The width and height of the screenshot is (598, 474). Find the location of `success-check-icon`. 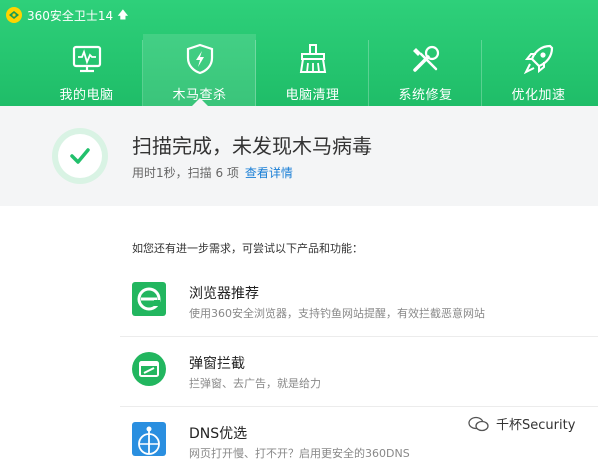

success-check-icon is located at coordinates (80, 156).